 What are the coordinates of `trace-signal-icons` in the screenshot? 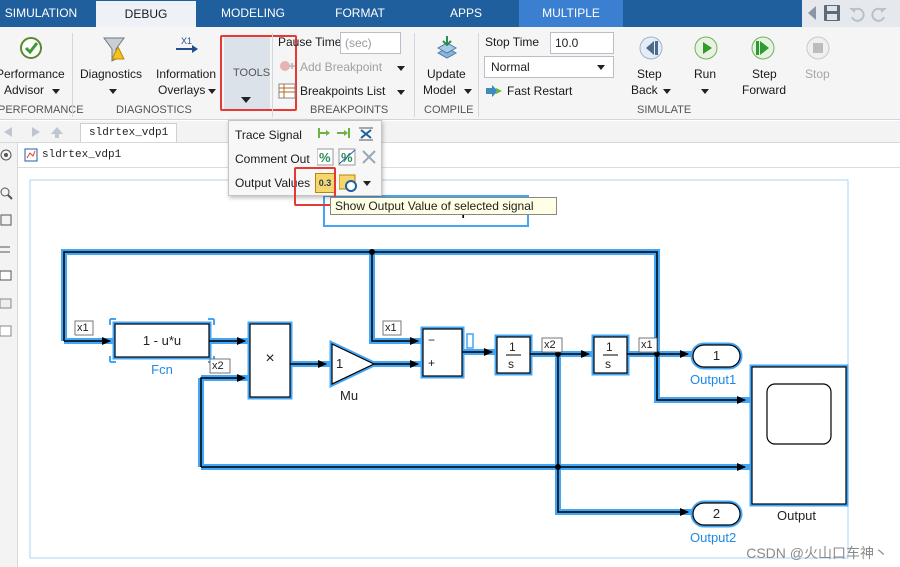 It's located at (345, 134).